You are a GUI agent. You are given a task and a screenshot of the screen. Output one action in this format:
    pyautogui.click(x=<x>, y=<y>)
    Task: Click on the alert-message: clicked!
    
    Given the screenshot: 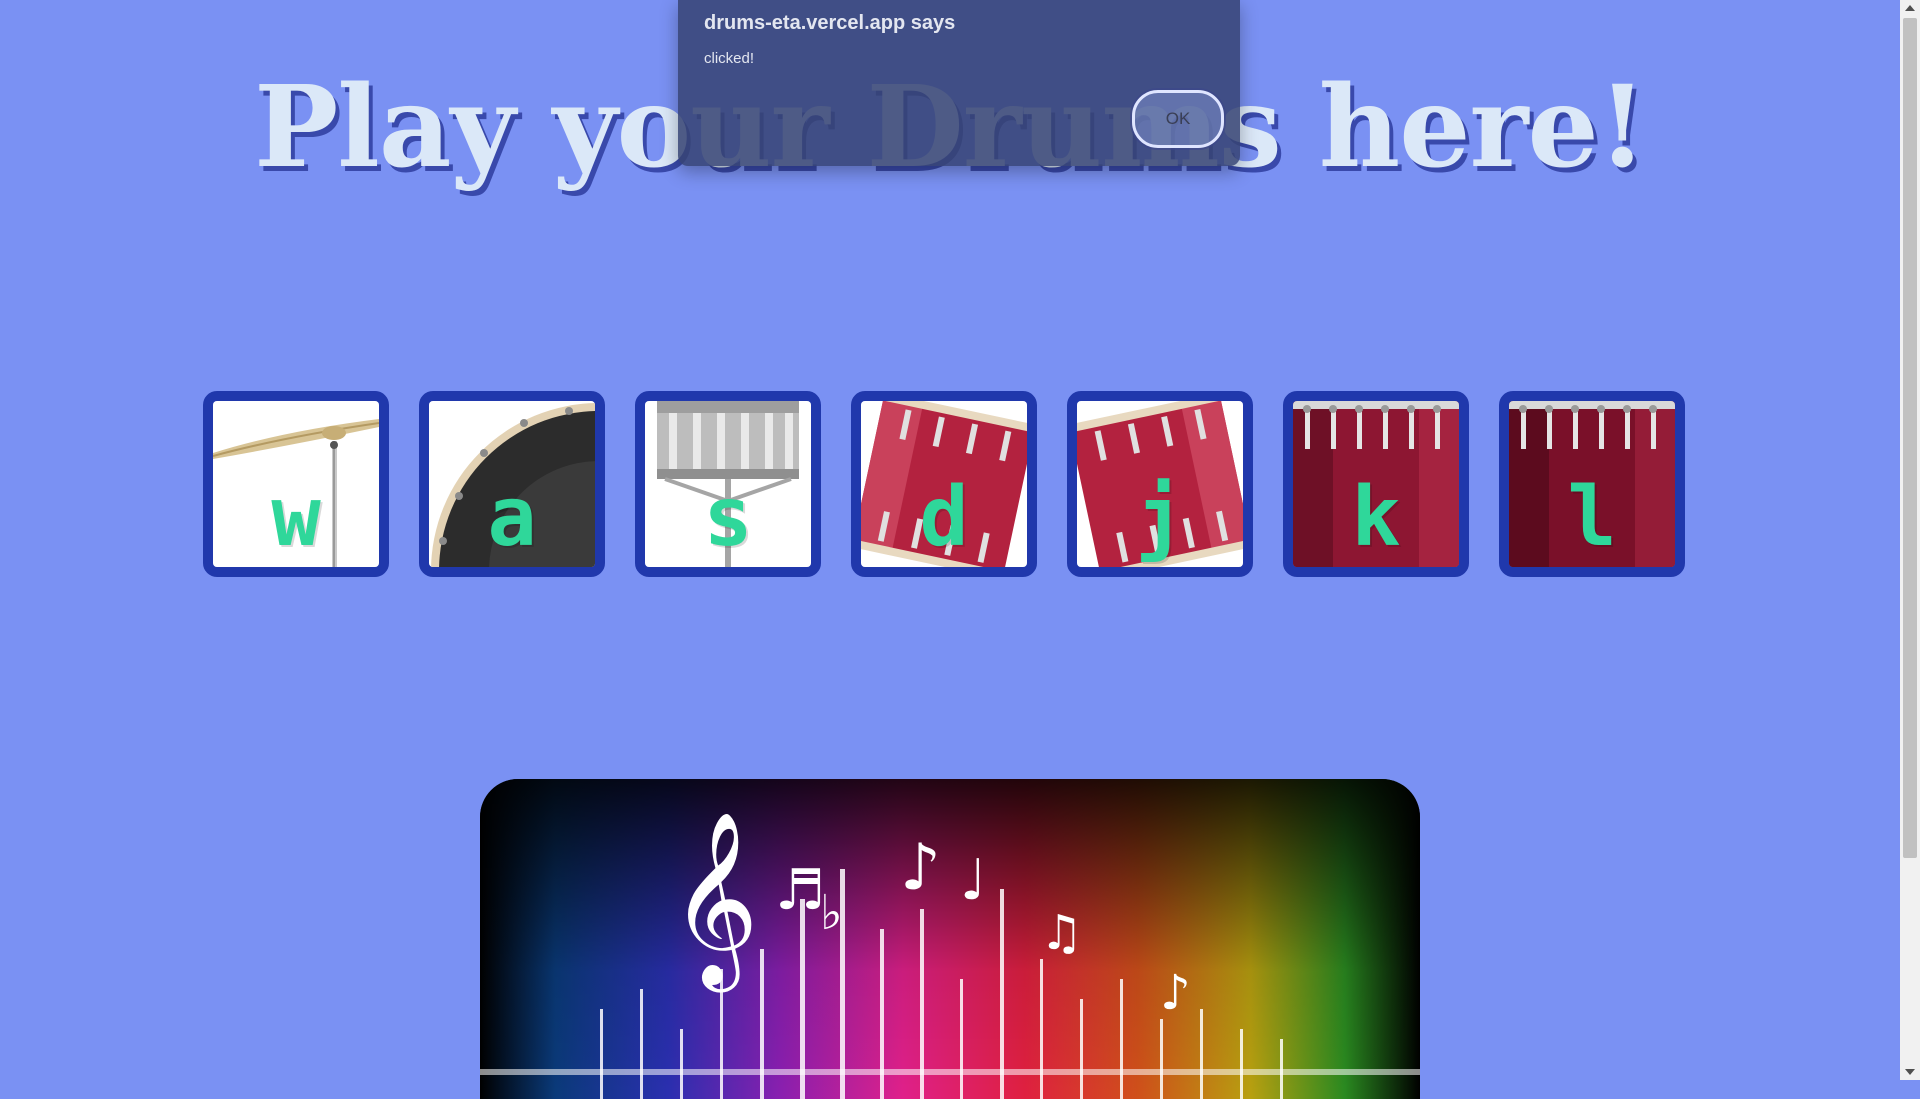 What is the action you would take?
    pyautogui.click(x=729, y=58)
    